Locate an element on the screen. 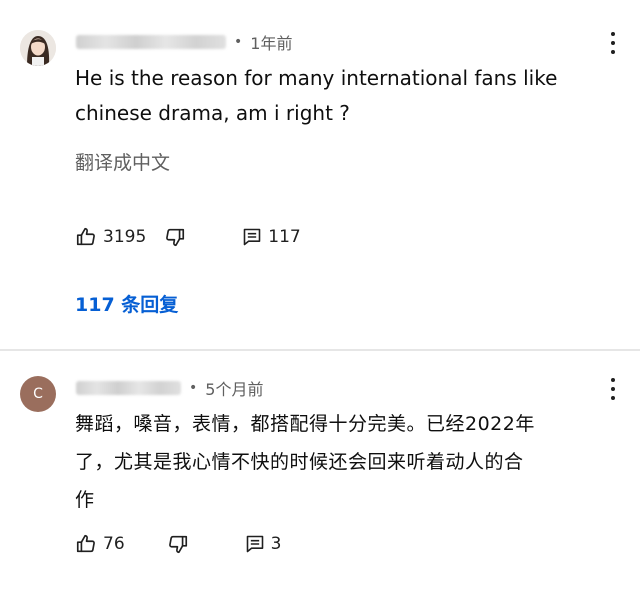 This screenshot has width=640, height=593. comment-time: 1年前 is located at coordinates (271, 42).